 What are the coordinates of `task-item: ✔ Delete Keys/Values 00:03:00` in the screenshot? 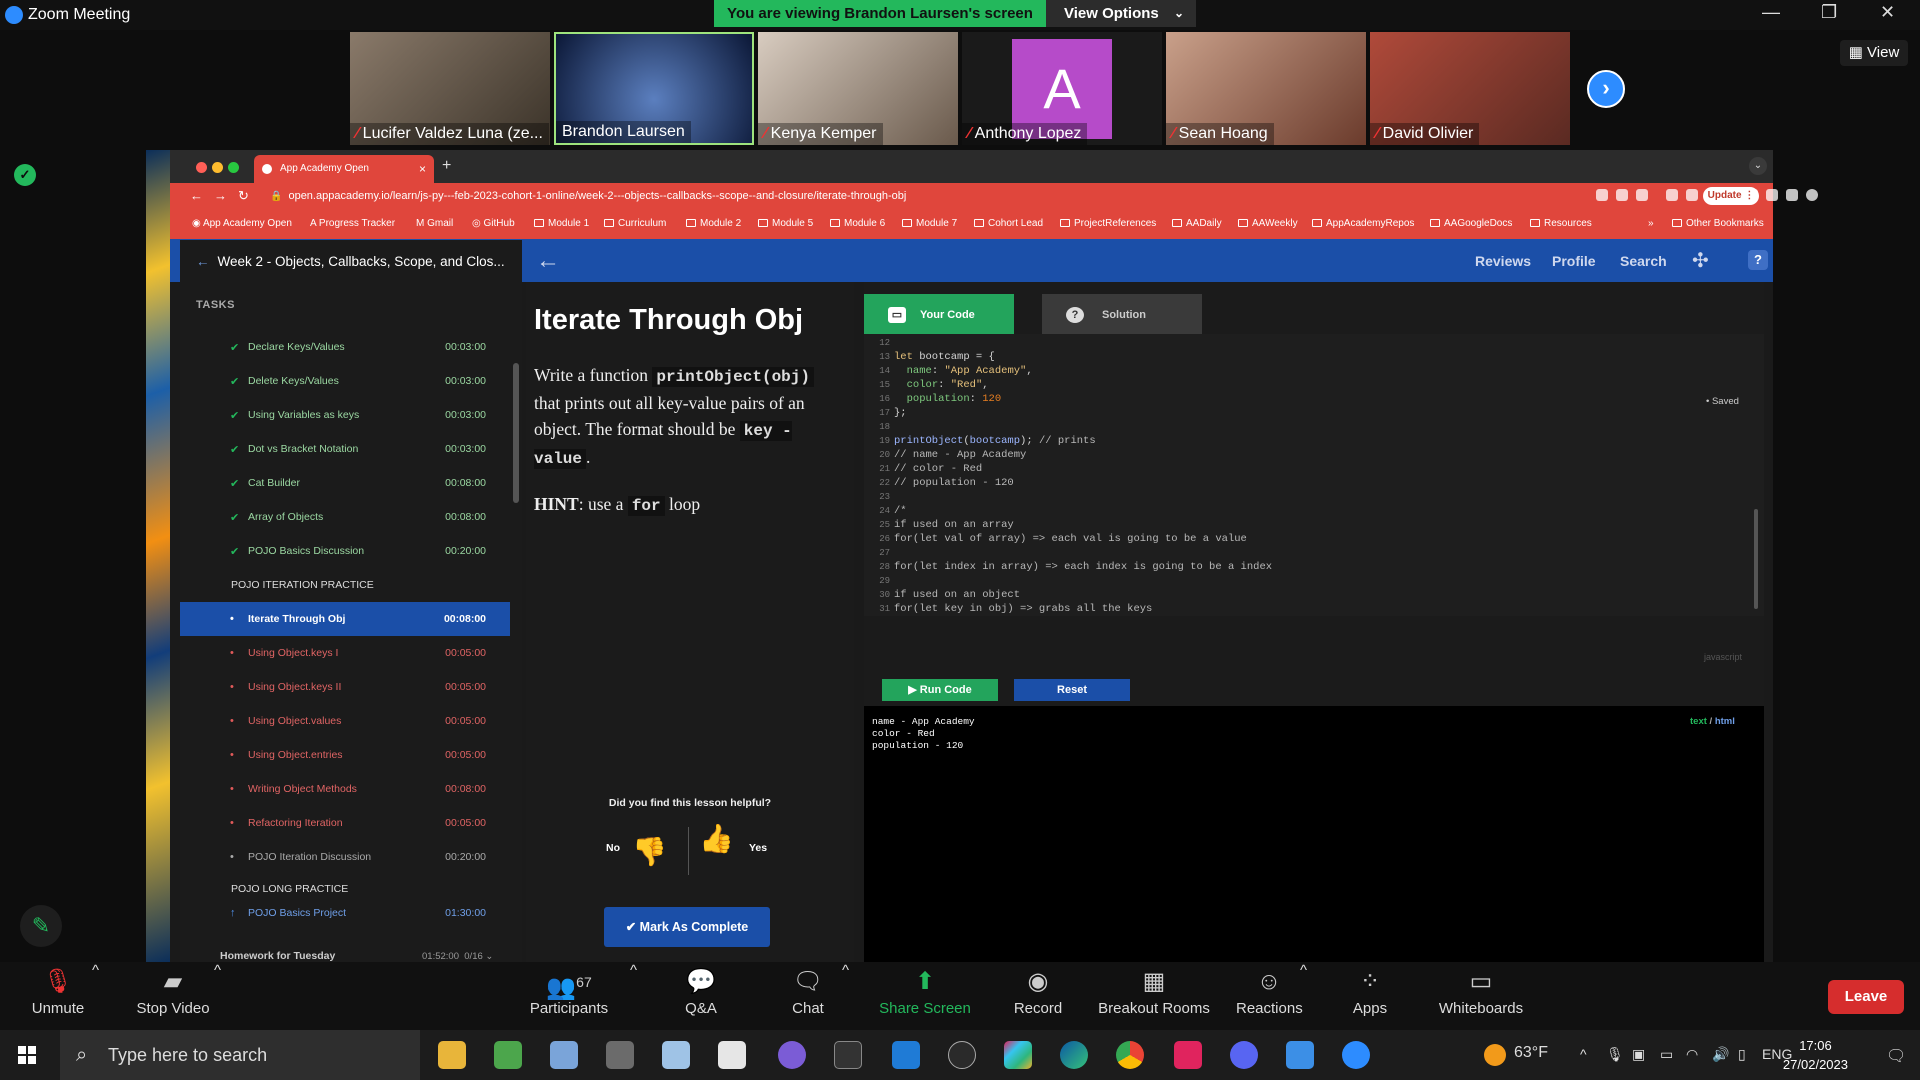 It's located at (345, 381).